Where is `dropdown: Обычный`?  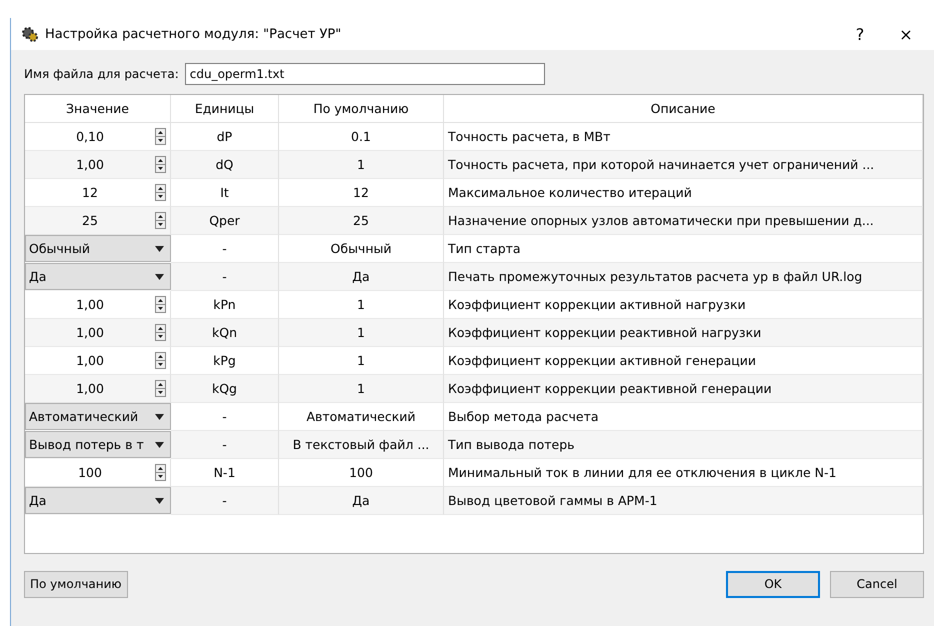 dropdown: Обычный is located at coordinates (98, 248).